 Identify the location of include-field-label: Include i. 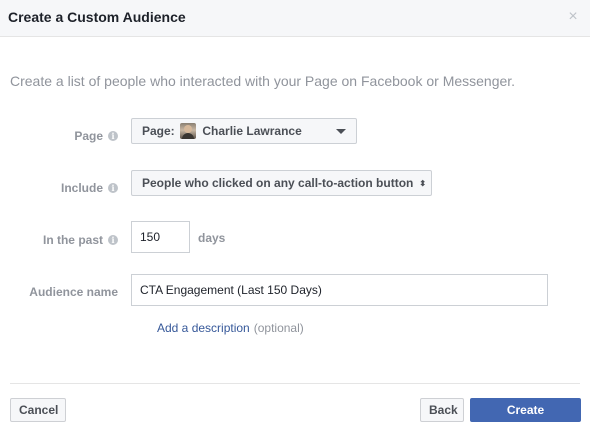
(68, 187).